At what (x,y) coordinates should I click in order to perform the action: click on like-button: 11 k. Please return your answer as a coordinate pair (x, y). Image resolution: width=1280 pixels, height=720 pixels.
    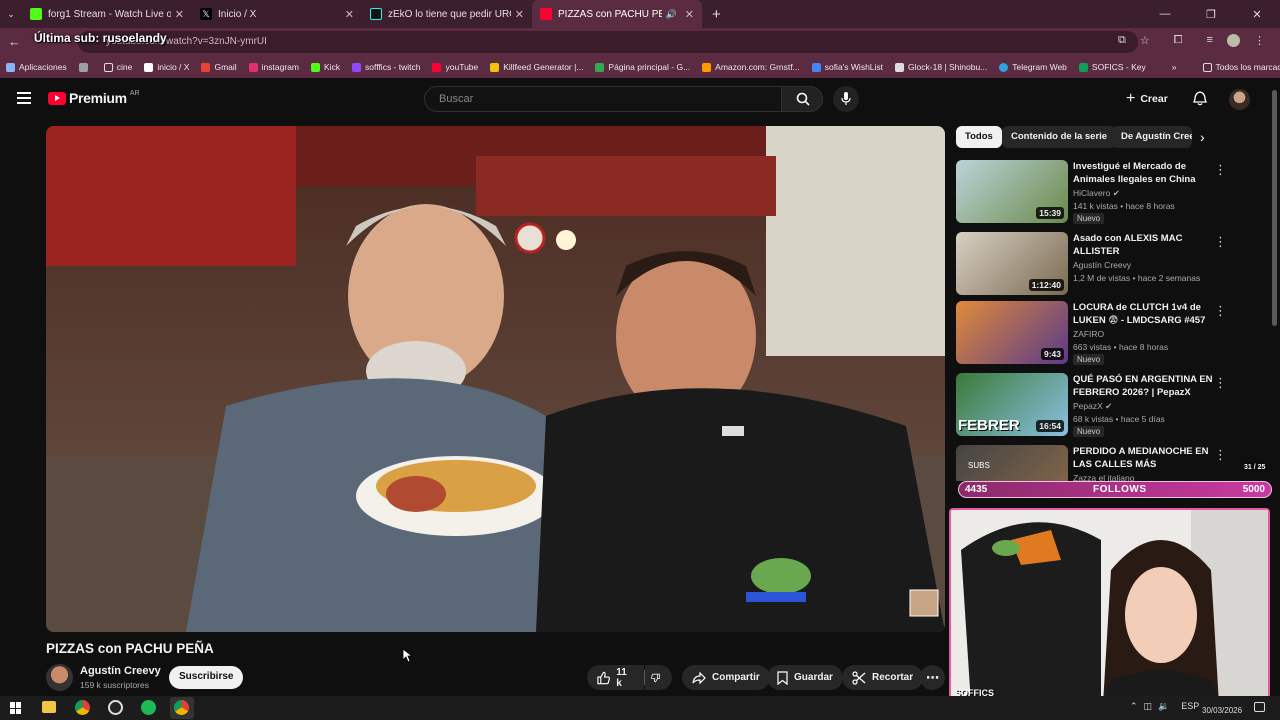
    Looking at the image, I should click on (615, 677).